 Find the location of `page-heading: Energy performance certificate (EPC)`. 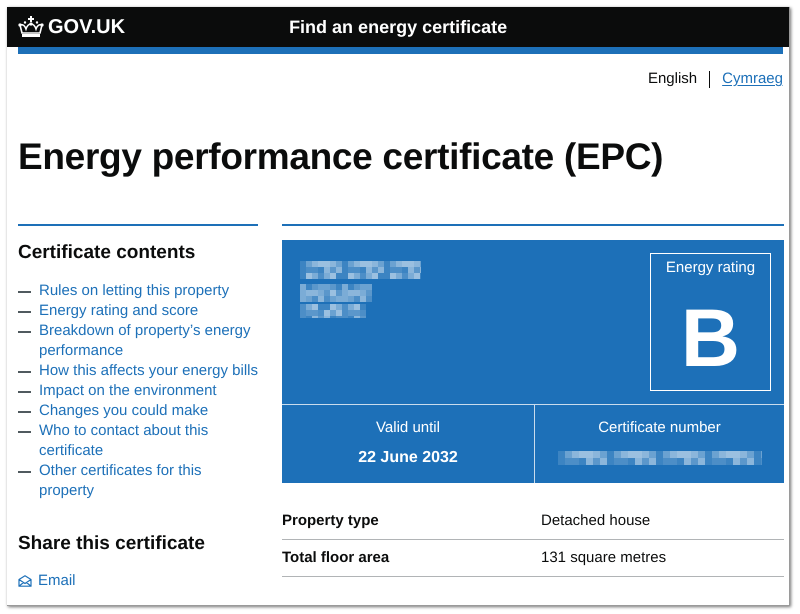

page-heading: Energy performance certificate (EPC) is located at coordinates (341, 157).